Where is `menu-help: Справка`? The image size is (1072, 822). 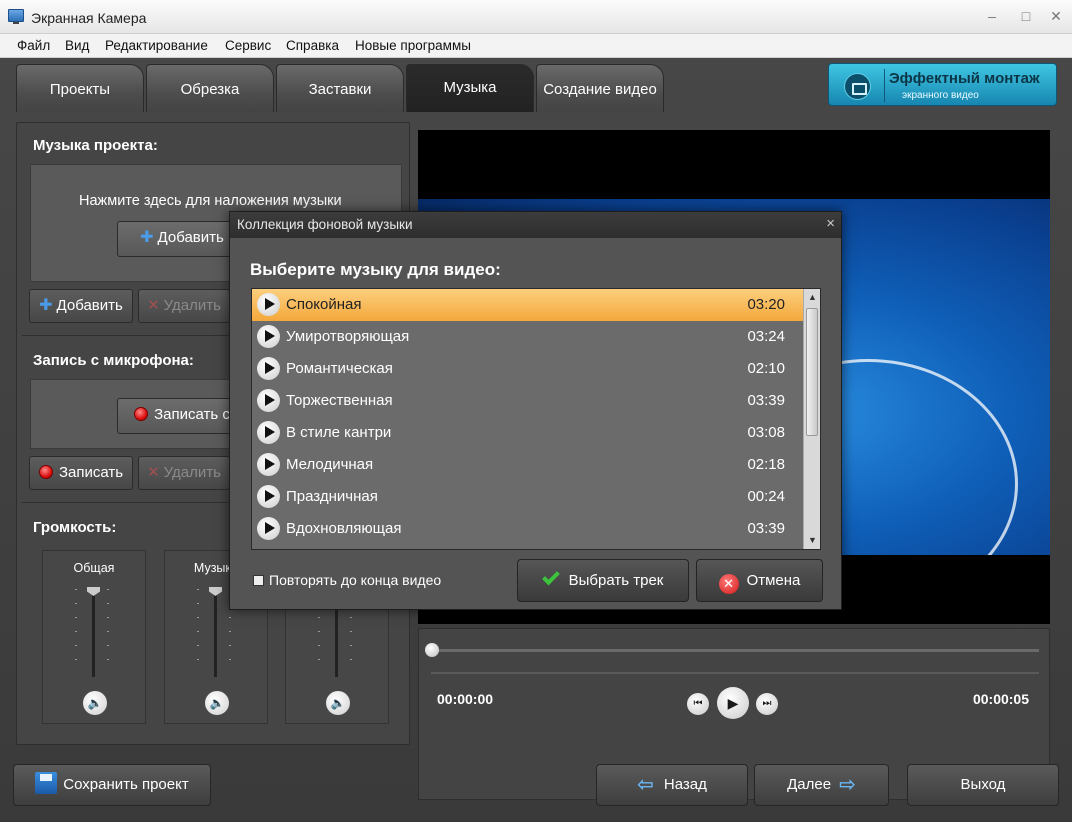
menu-help: Справка is located at coordinates (312, 45).